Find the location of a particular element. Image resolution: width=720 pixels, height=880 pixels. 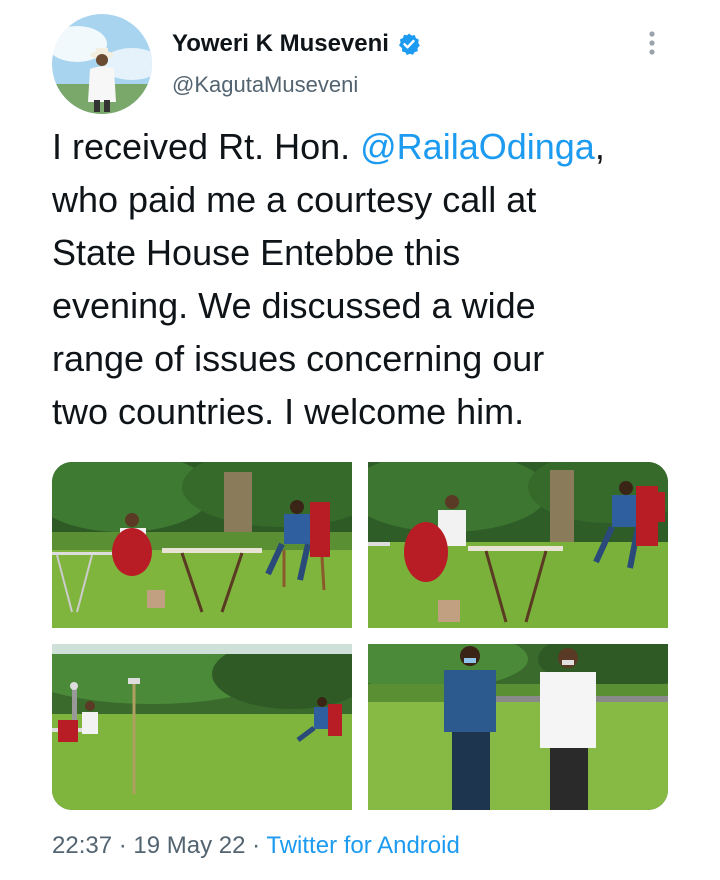

tweet-meta: 22:37 · 19 May 22 · Twitter for Android is located at coordinates (256, 846).